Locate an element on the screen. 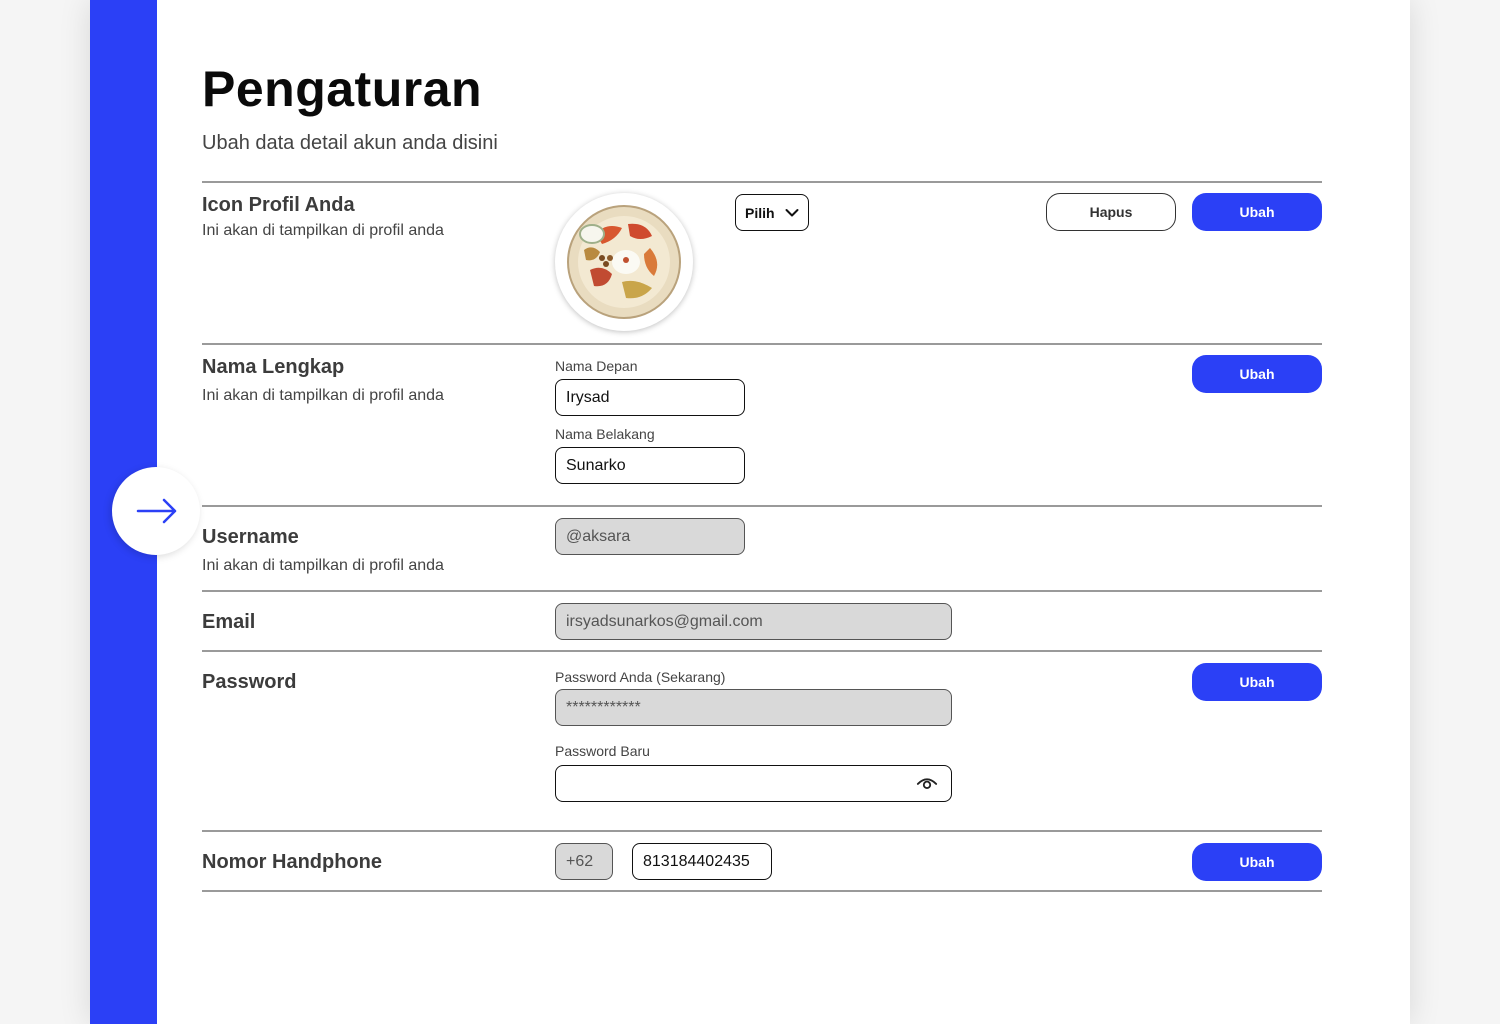  phone-label: Nomor Handphone is located at coordinates (292, 862).